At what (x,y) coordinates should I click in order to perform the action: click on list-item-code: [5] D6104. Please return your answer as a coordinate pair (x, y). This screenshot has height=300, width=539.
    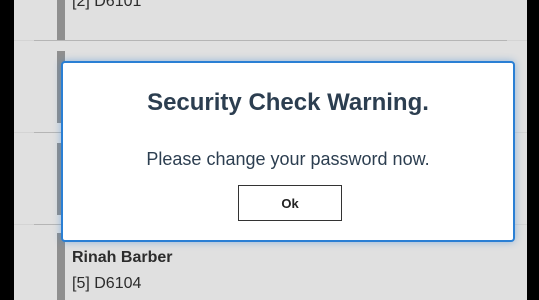
    Looking at the image, I should click on (107, 283).